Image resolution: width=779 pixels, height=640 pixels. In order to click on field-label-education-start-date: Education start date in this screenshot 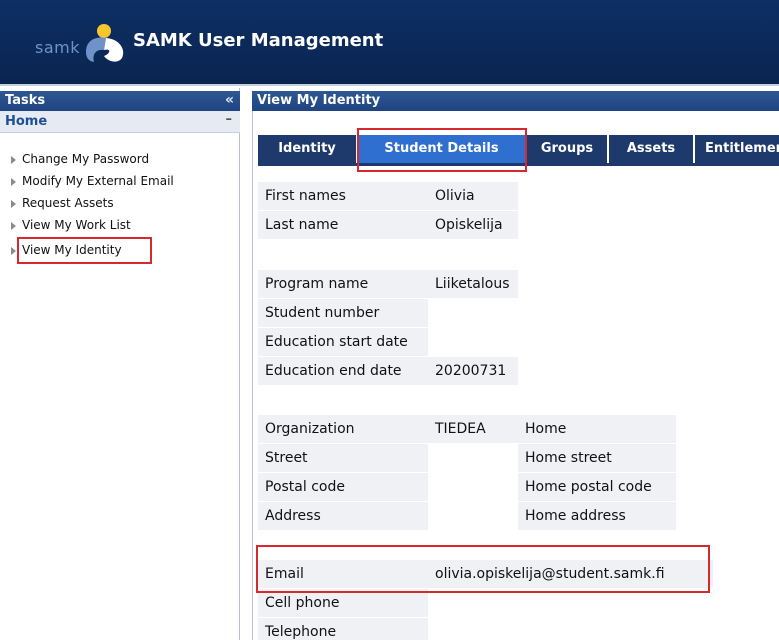, I will do `click(343, 342)`.